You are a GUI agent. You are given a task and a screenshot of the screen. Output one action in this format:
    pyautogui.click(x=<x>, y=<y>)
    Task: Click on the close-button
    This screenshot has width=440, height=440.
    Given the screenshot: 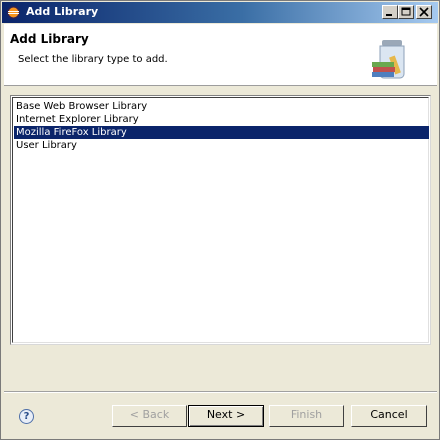 What is the action you would take?
    pyautogui.click(x=424, y=12)
    